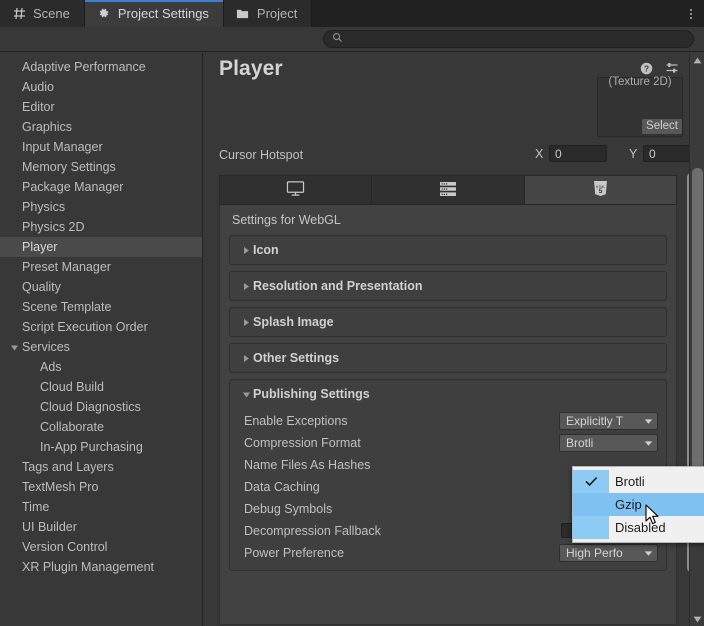 The height and width of the screenshot is (626, 704). I want to click on scroll-up-arrow-icon, so click(697, 60).